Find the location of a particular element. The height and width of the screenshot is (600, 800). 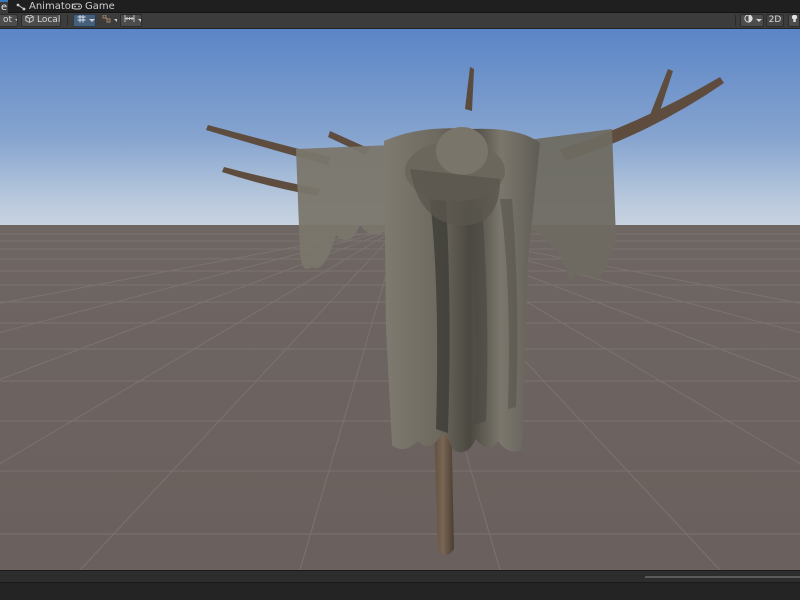

tab-animator: Animator is located at coordinates (45, 6).